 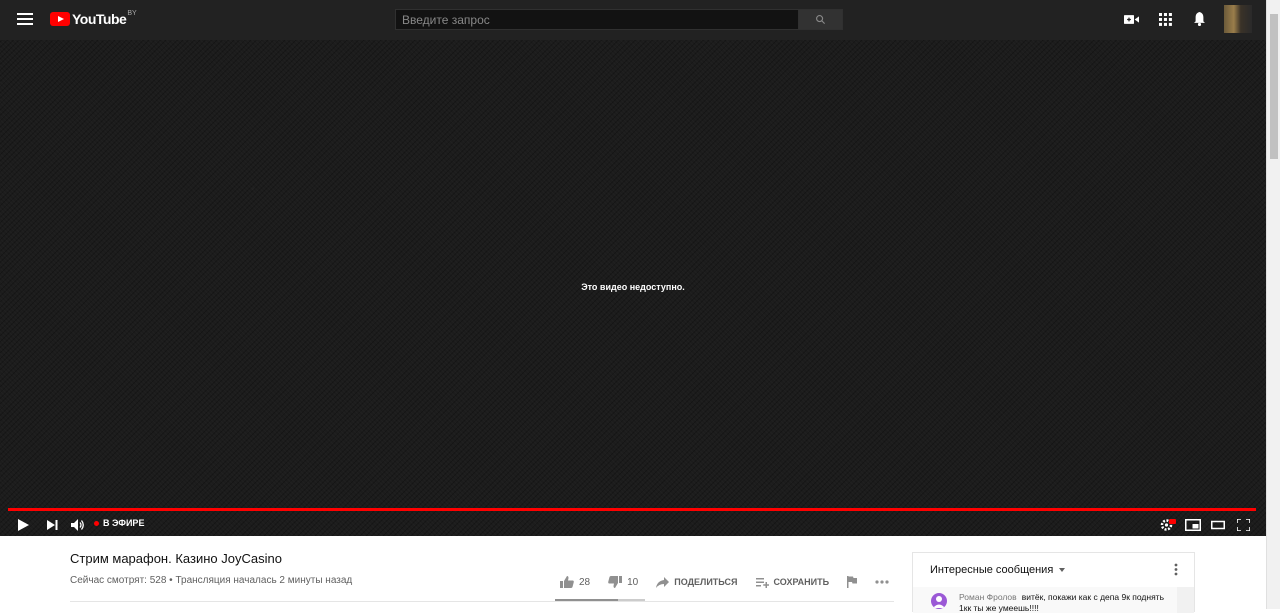 What do you see at coordinates (992, 570) in the screenshot?
I see `chat-title: Интересные сообщения` at bounding box center [992, 570].